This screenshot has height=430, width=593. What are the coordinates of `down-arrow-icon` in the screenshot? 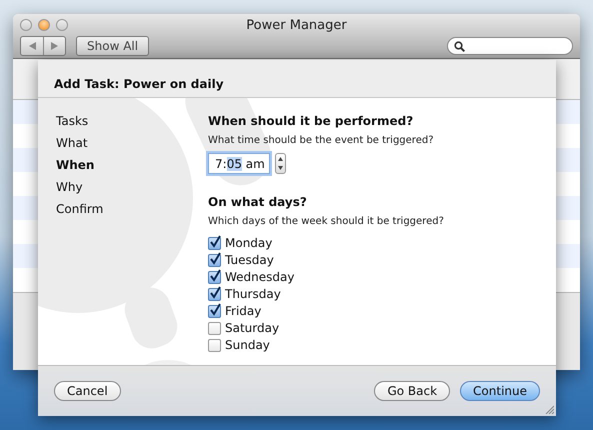 It's located at (280, 168).